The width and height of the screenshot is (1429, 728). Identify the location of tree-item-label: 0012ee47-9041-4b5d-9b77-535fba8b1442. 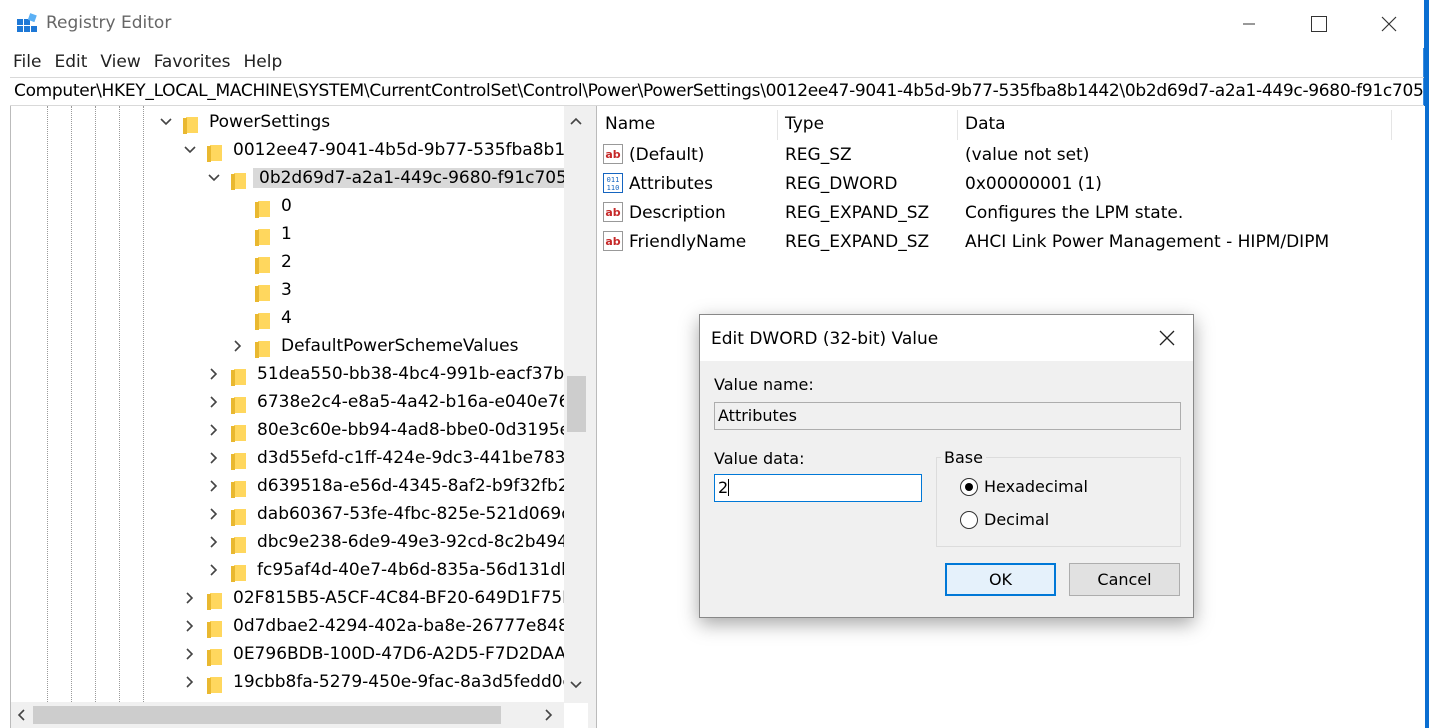
(411, 150).